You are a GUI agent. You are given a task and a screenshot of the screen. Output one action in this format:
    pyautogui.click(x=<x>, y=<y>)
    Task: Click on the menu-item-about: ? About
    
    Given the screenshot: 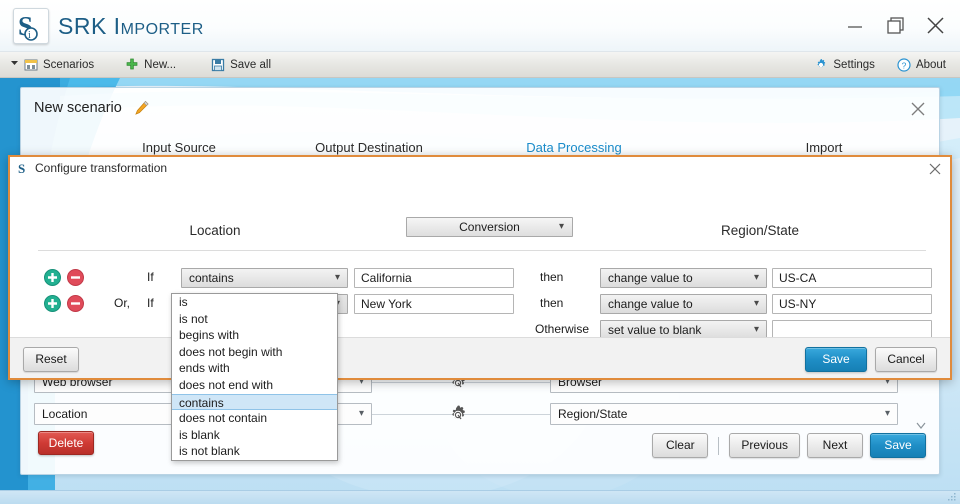 What is the action you would take?
    pyautogui.click(x=923, y=65)
    